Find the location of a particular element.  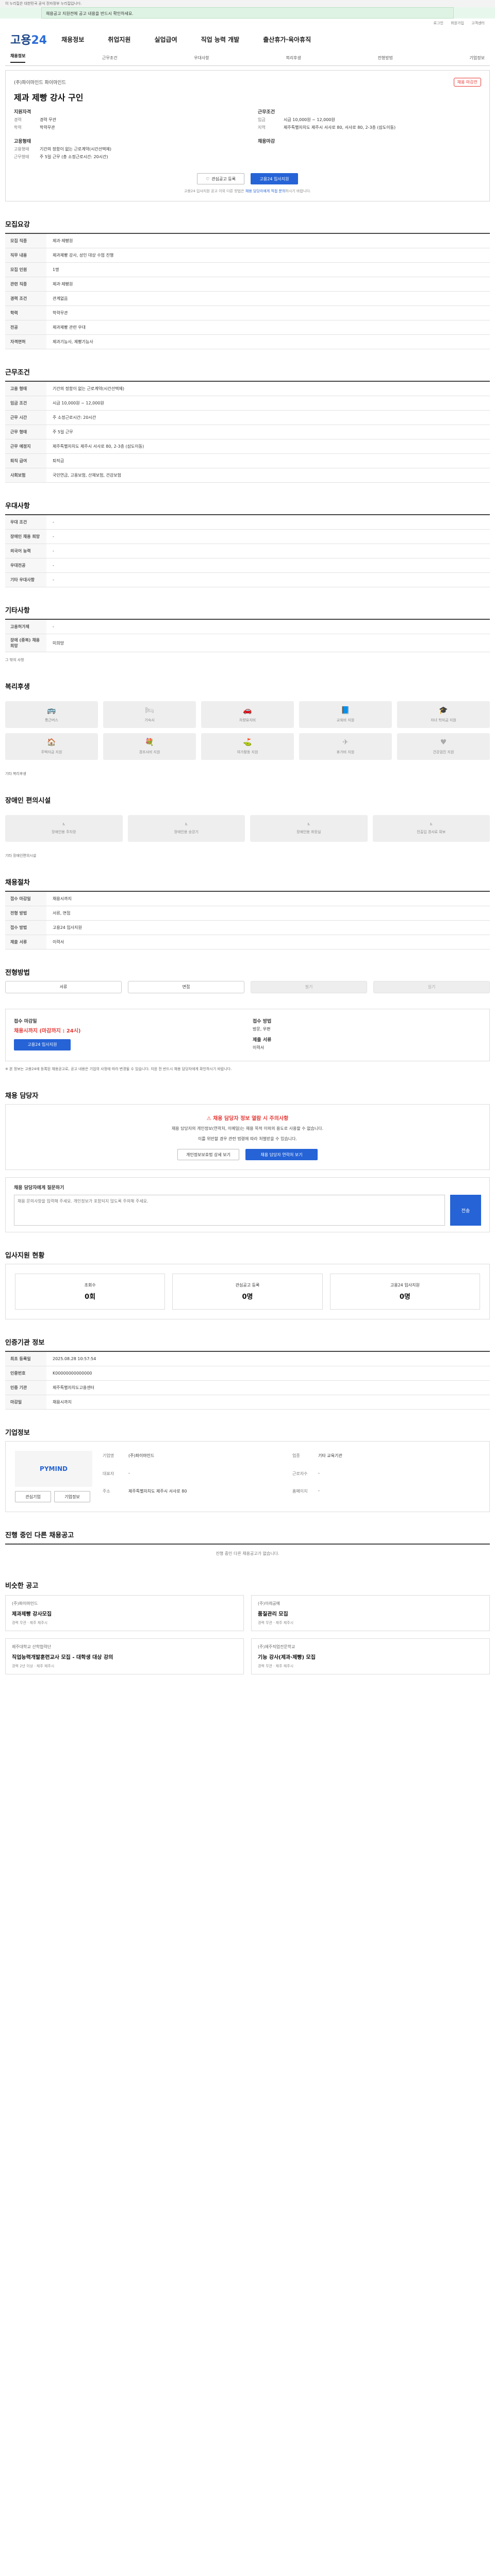

row-value: 국민연금, 고용보험, 산재보험, 건강보험 is located at coordinates (87, 475).